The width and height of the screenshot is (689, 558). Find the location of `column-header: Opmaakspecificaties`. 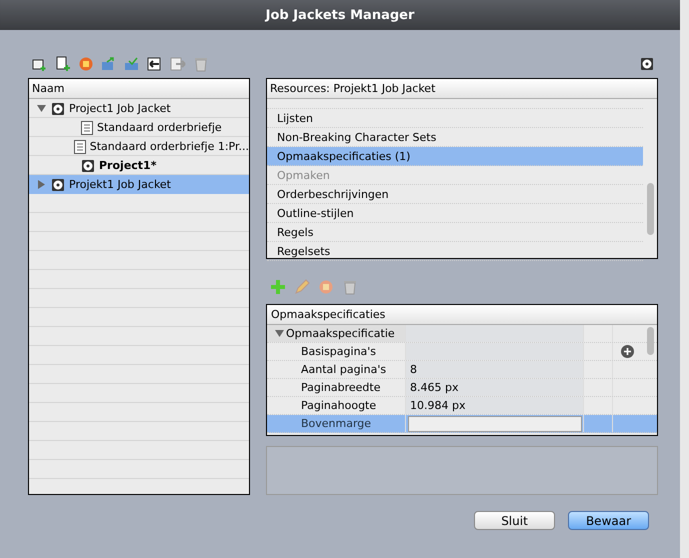

column-header: Opmaakspecificaties is located at coordinates (328, 314).